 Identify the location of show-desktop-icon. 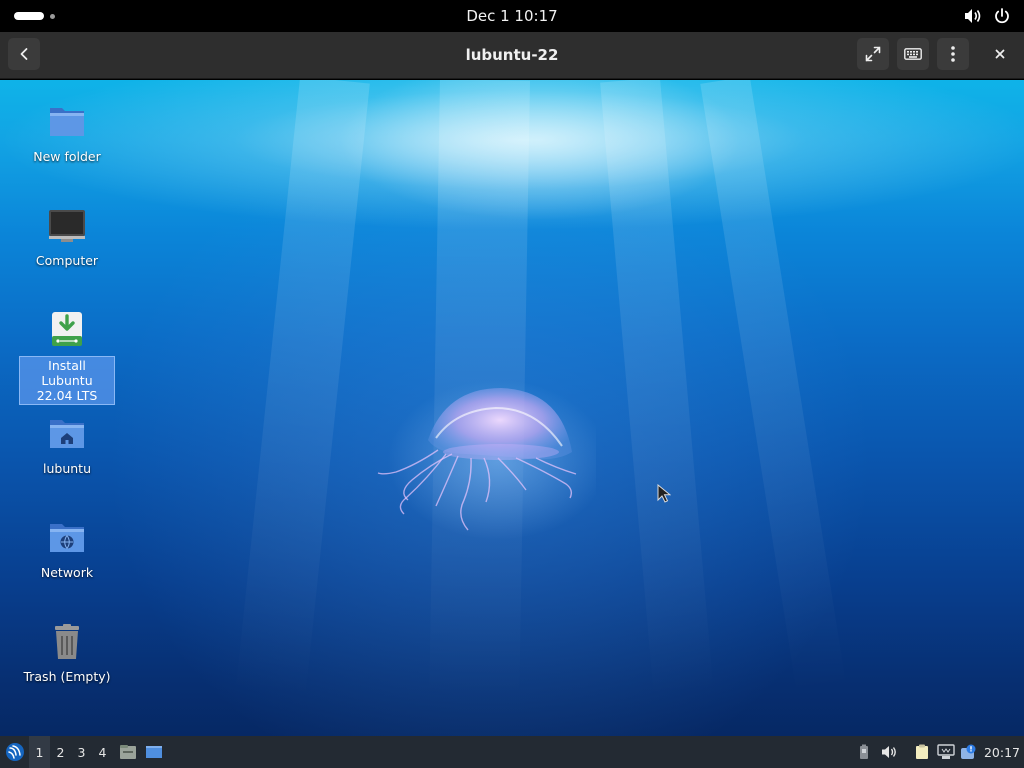
(154, 752).